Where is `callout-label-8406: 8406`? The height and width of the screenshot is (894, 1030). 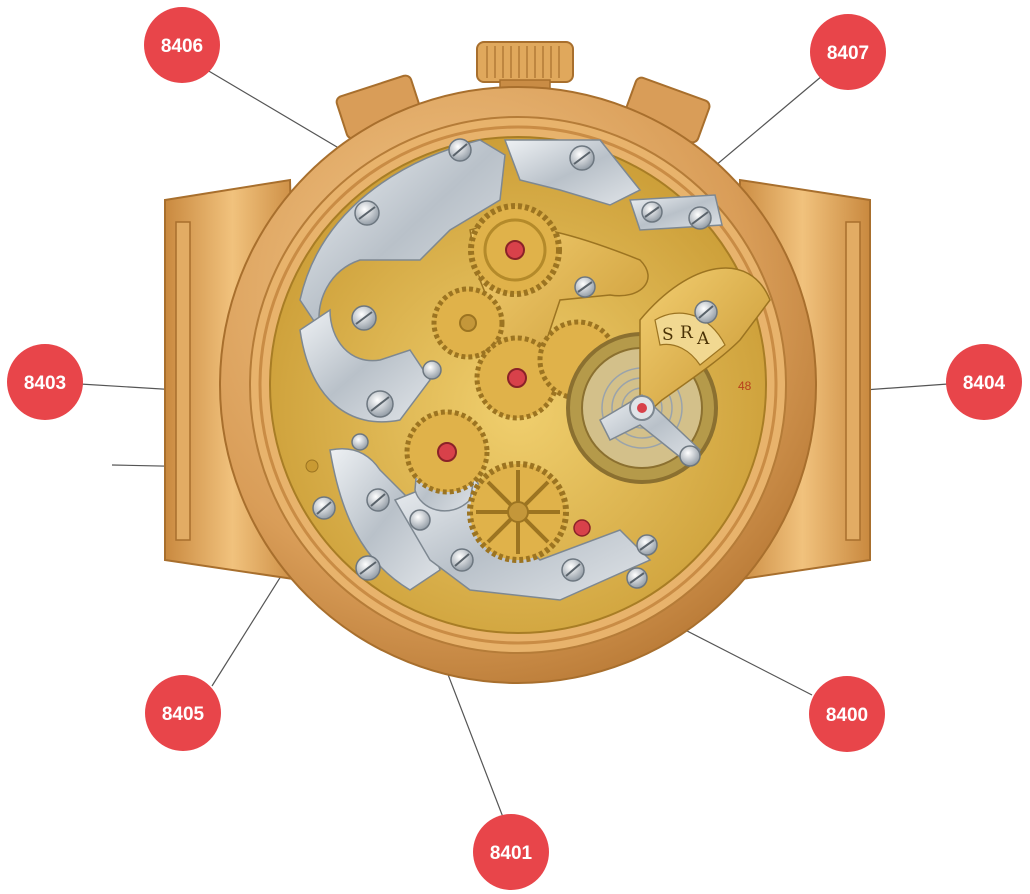 callout-label-8406: 8406 is located at coordinates (182, 46).